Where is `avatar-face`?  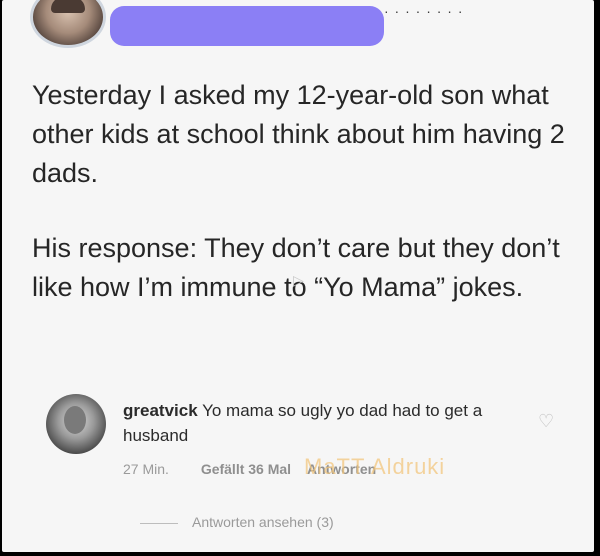
avatar-face is located at coordinates (75, 420).